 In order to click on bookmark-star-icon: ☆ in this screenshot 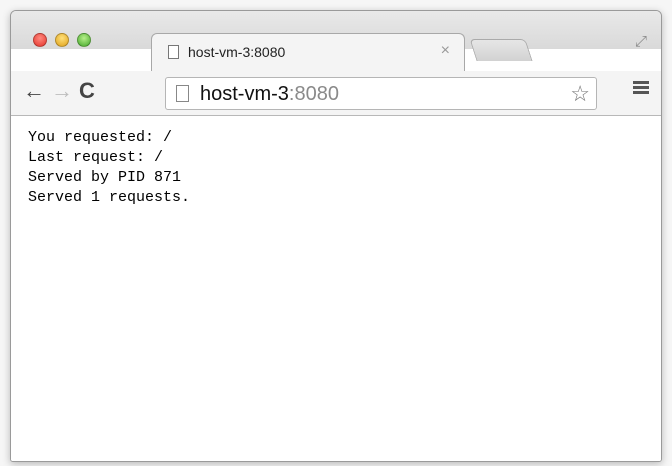, I will do `click(580, 94)`.